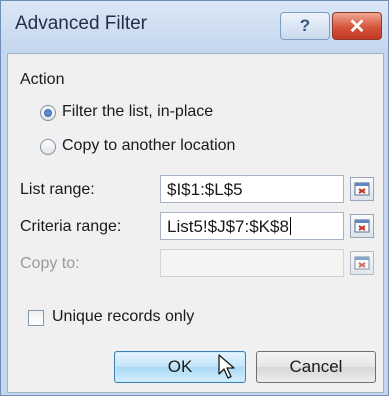  Describe the element at coordinates (42, 79) in the screenshot. I see `action-group-label: Action` at that location.